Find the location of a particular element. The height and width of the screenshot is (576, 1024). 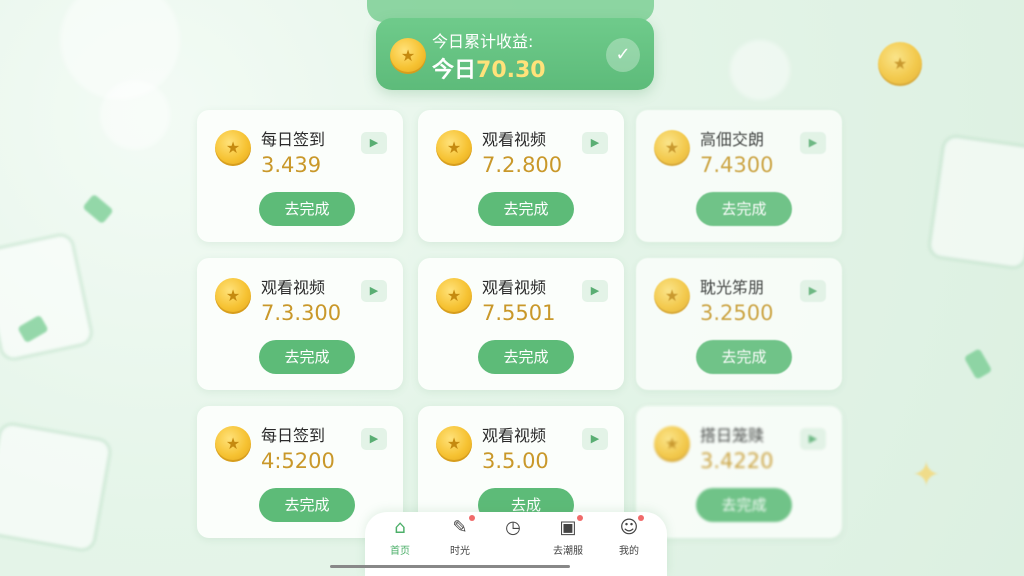

task-reward: 4:5200 is located at coordinates (298, 461).